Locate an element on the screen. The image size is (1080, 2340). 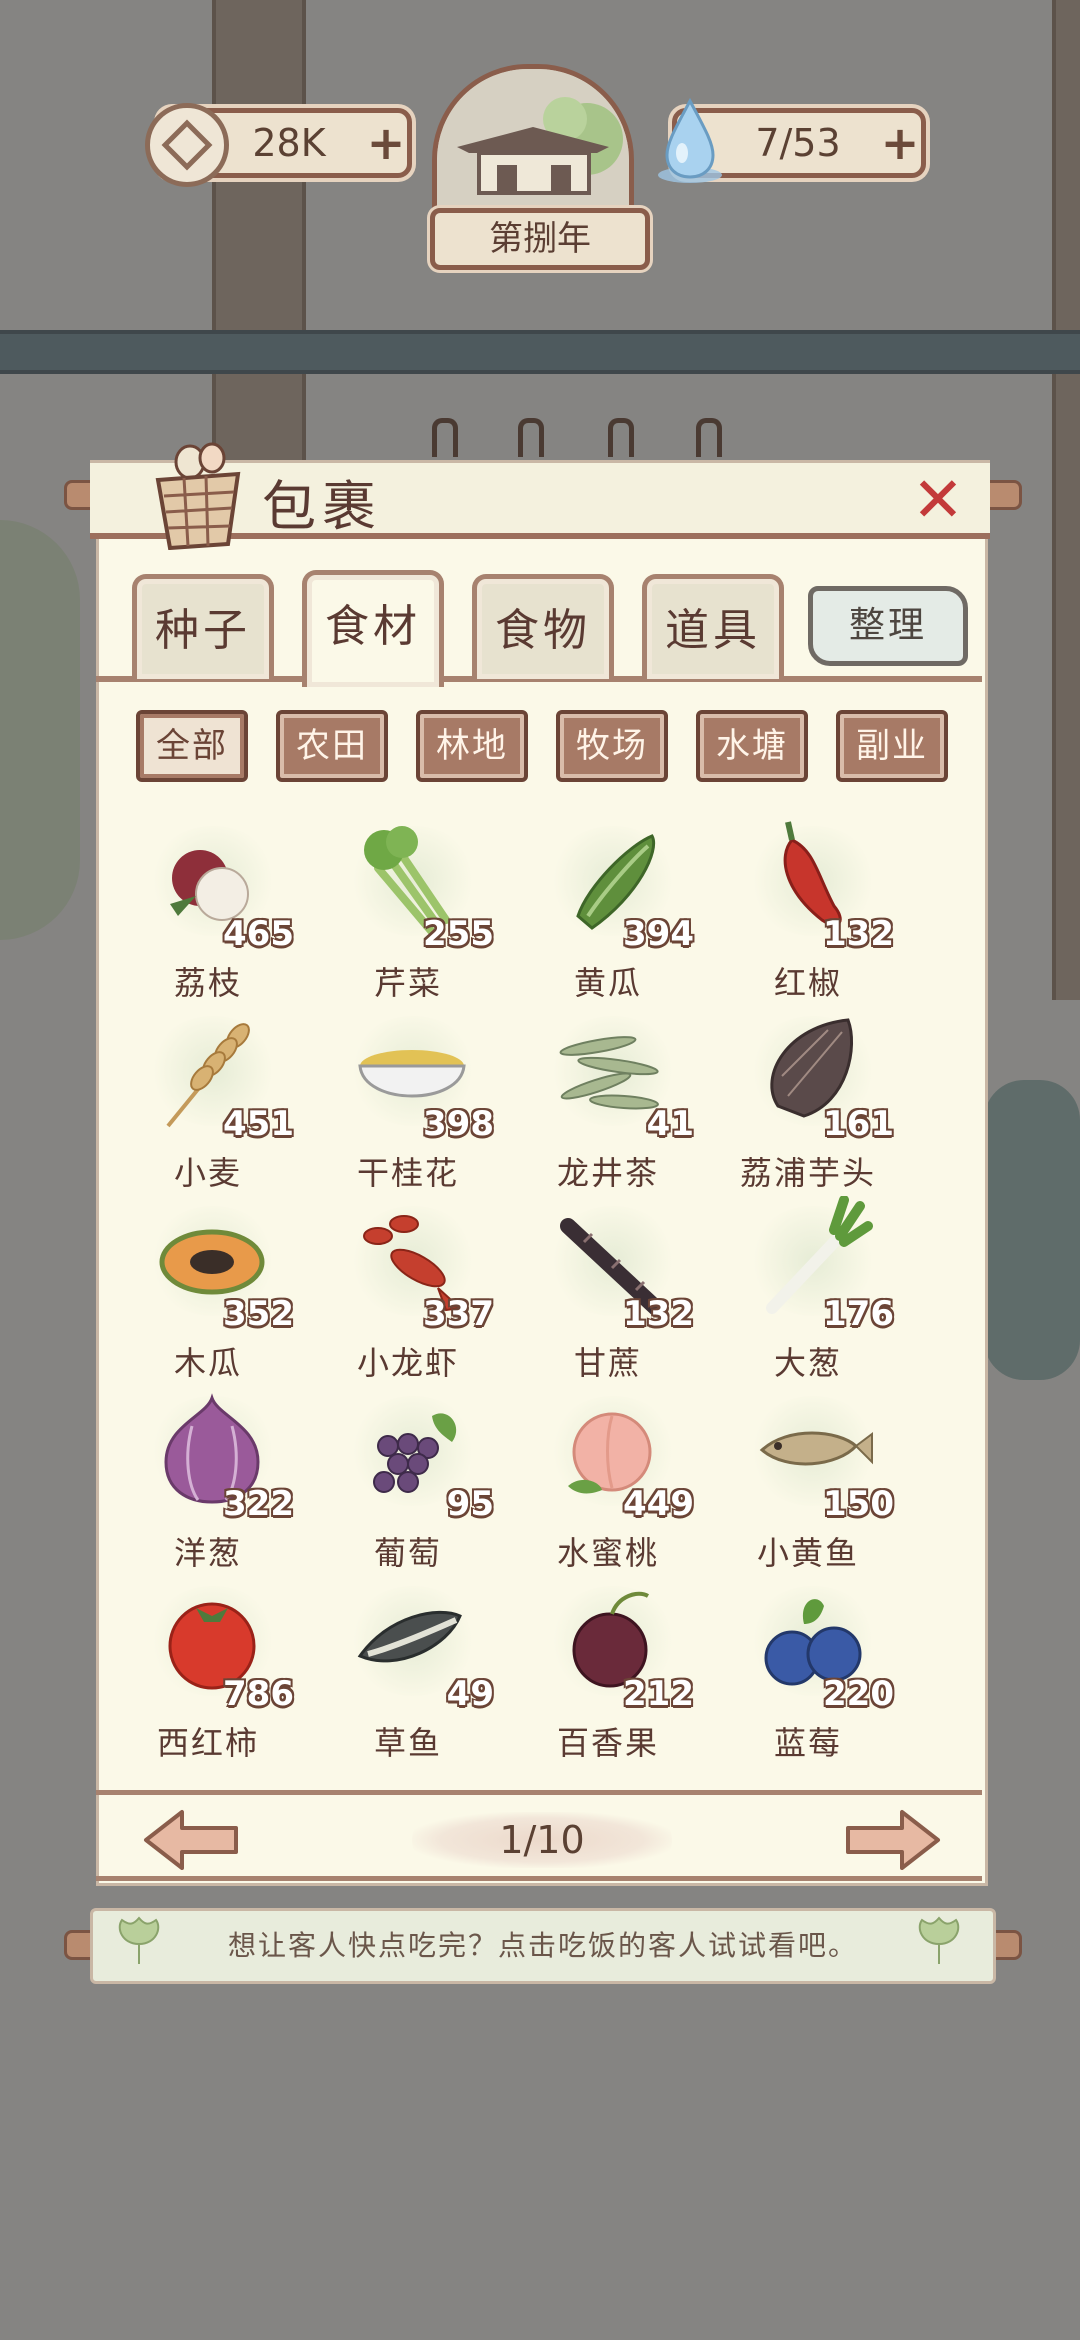
item-count: 786 is located at coordinates (258, 1694).